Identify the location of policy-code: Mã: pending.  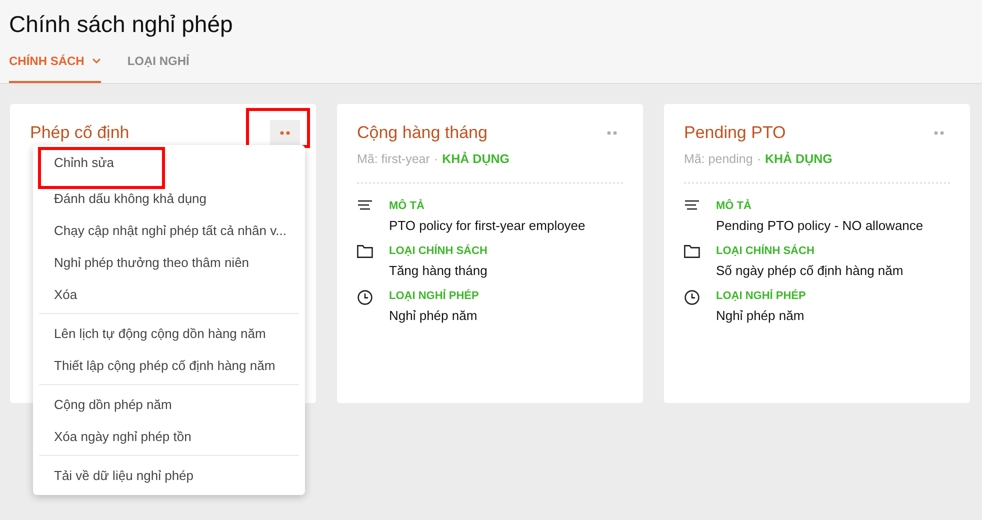
(718, 159).